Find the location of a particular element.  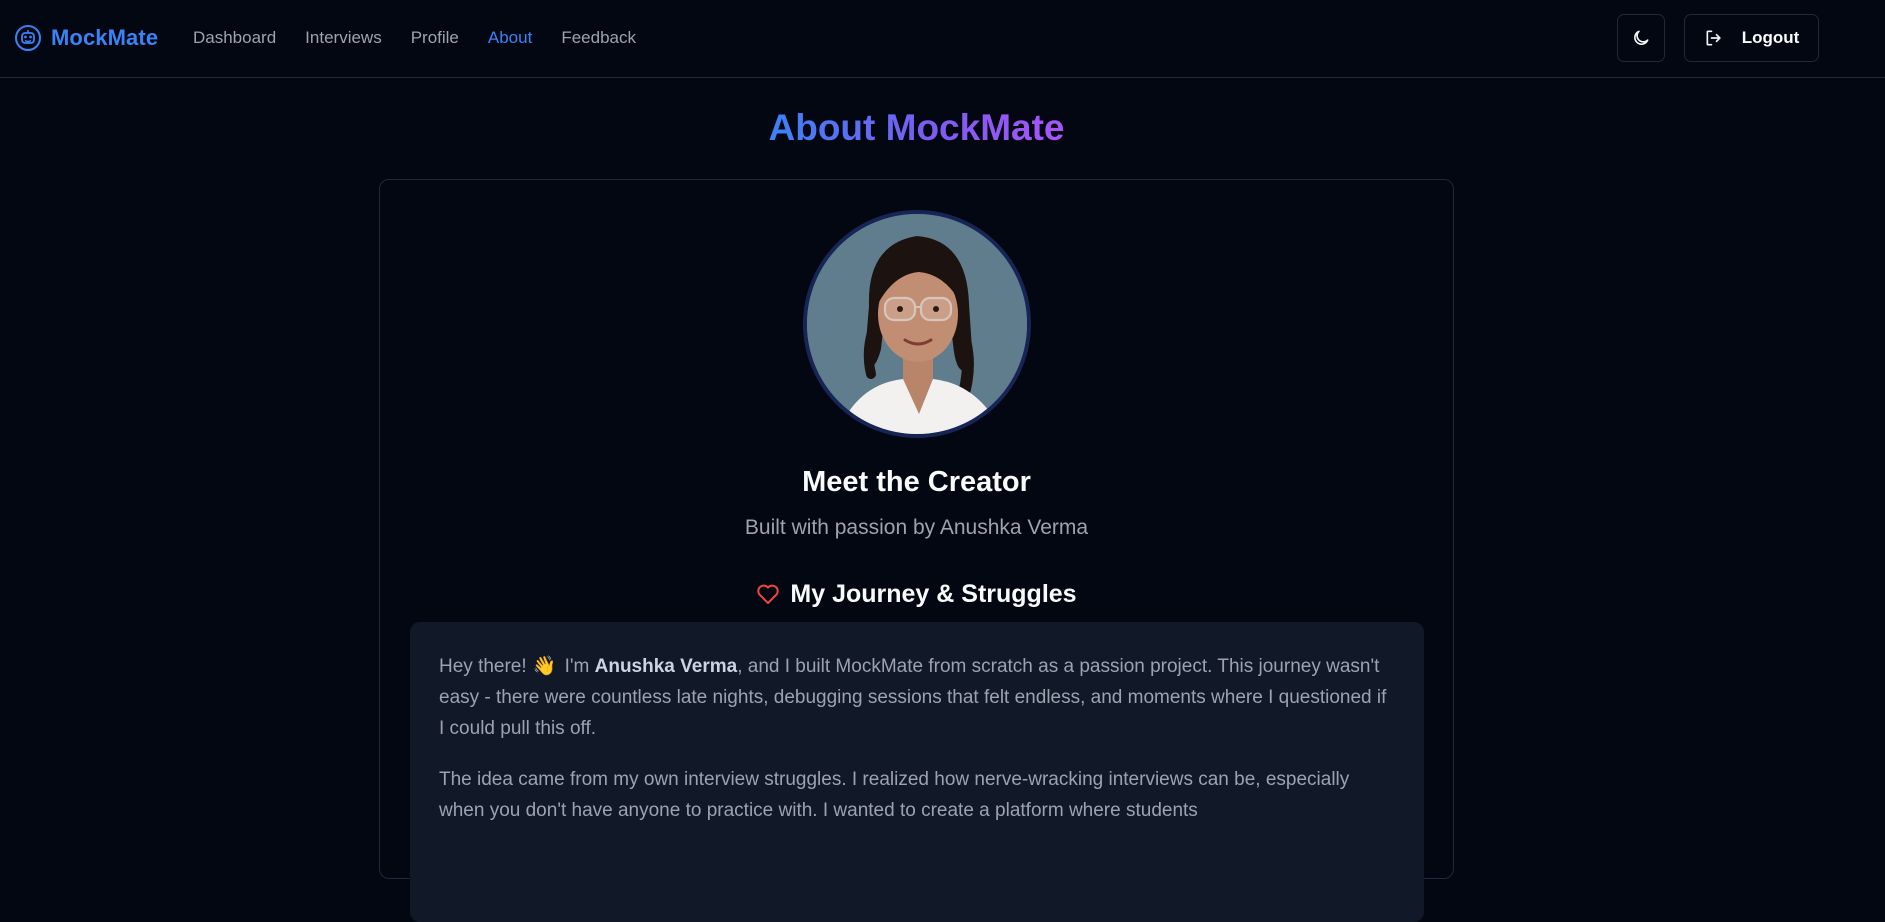

heart-icon is located at coordinates (768, 594).